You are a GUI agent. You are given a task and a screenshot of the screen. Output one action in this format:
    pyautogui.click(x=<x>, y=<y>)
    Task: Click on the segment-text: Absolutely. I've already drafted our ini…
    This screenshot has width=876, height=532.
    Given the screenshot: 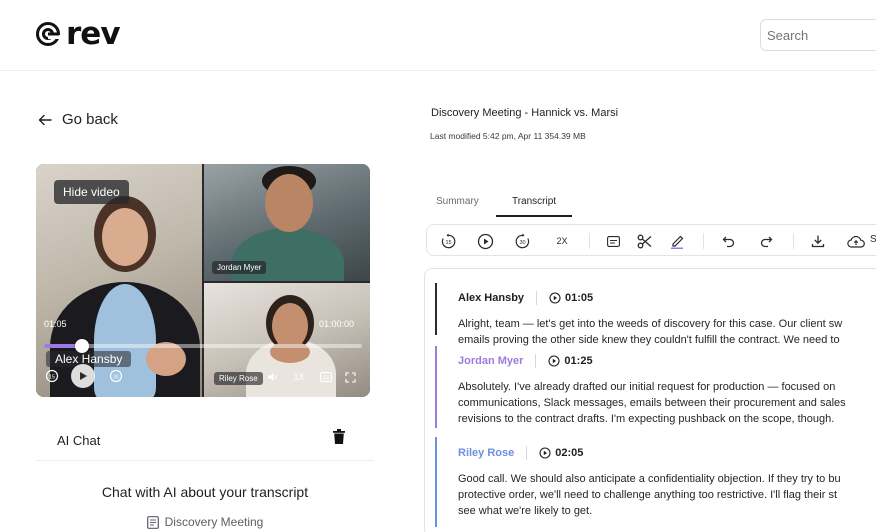 What is the action you would take?
    pyautogui.click(x=667, y=403)
    